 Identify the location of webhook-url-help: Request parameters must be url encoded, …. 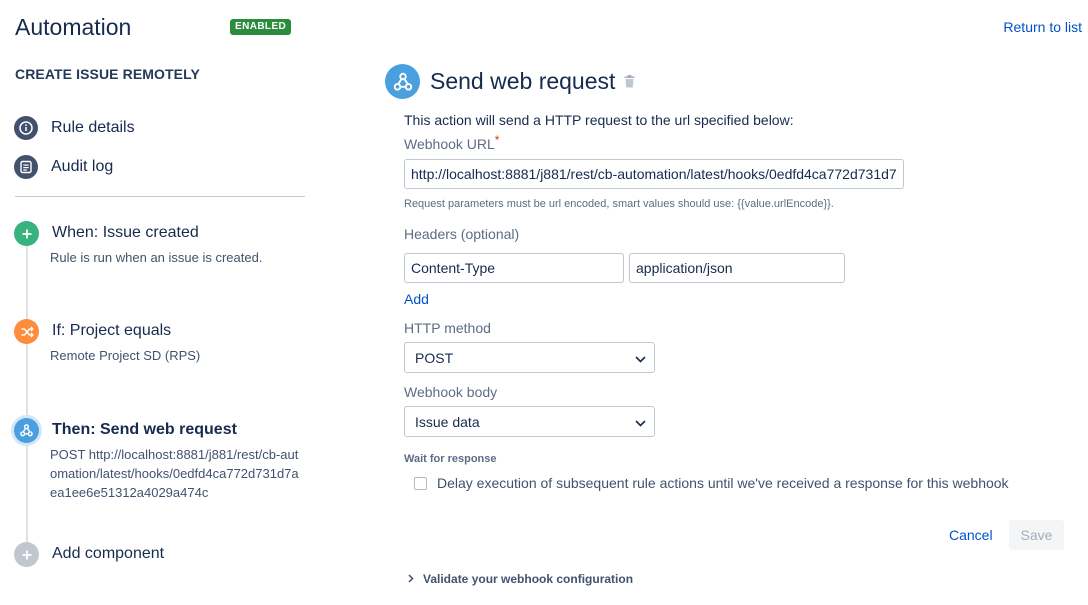
(619, 204).